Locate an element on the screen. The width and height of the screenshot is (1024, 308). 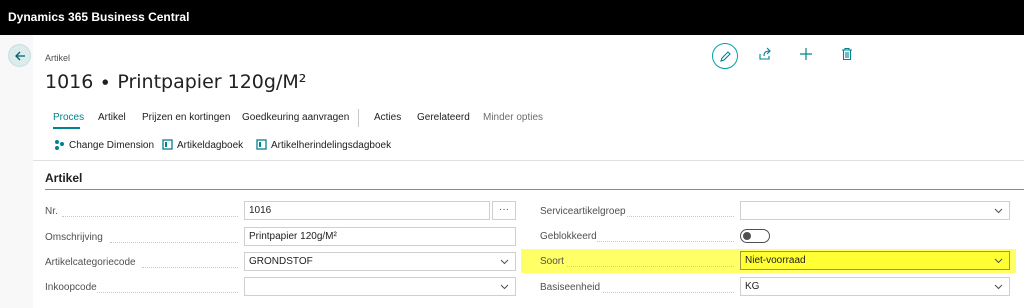
delete-icon is located at coordinates (847, 54).